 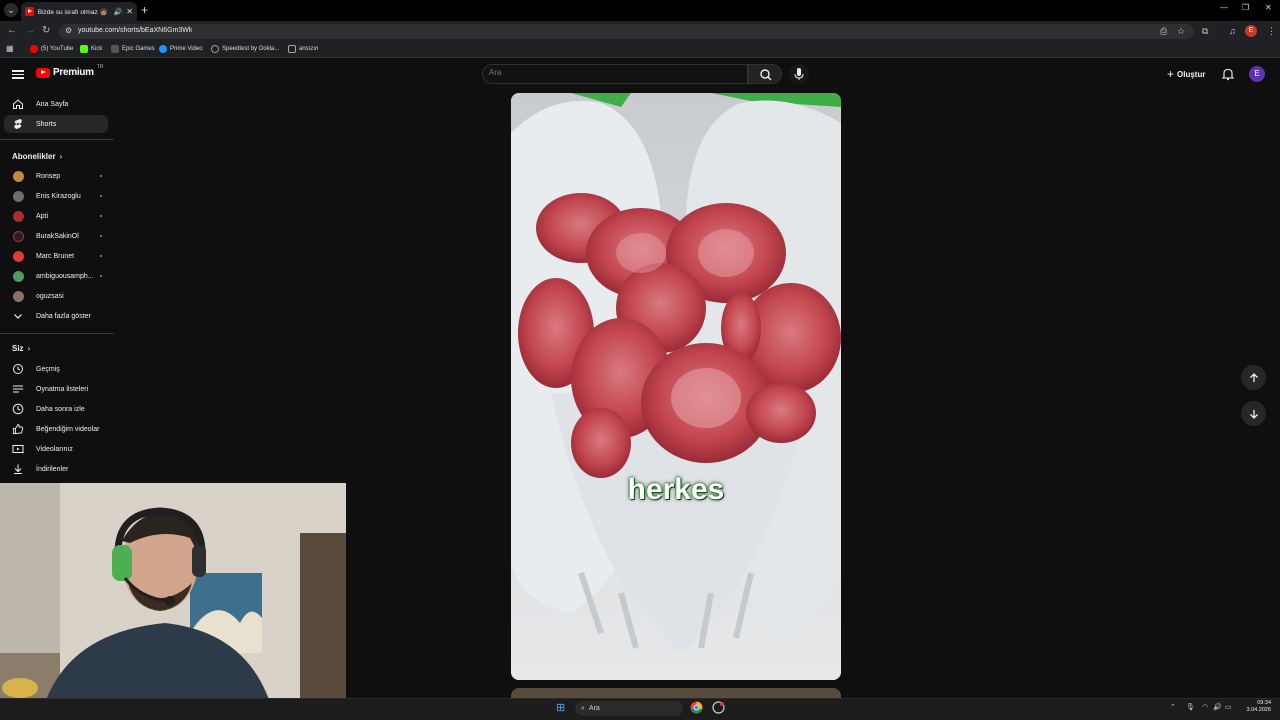 I want to click on previous-short-button, so click(x=1253, y=377).